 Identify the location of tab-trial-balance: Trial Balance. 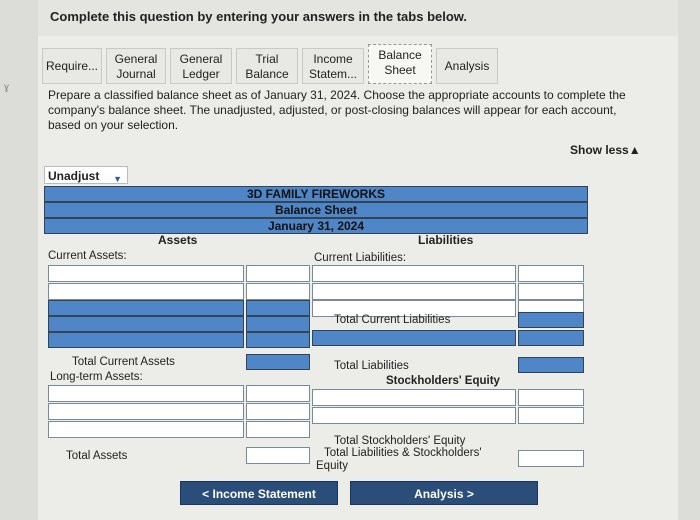
(267, 66).